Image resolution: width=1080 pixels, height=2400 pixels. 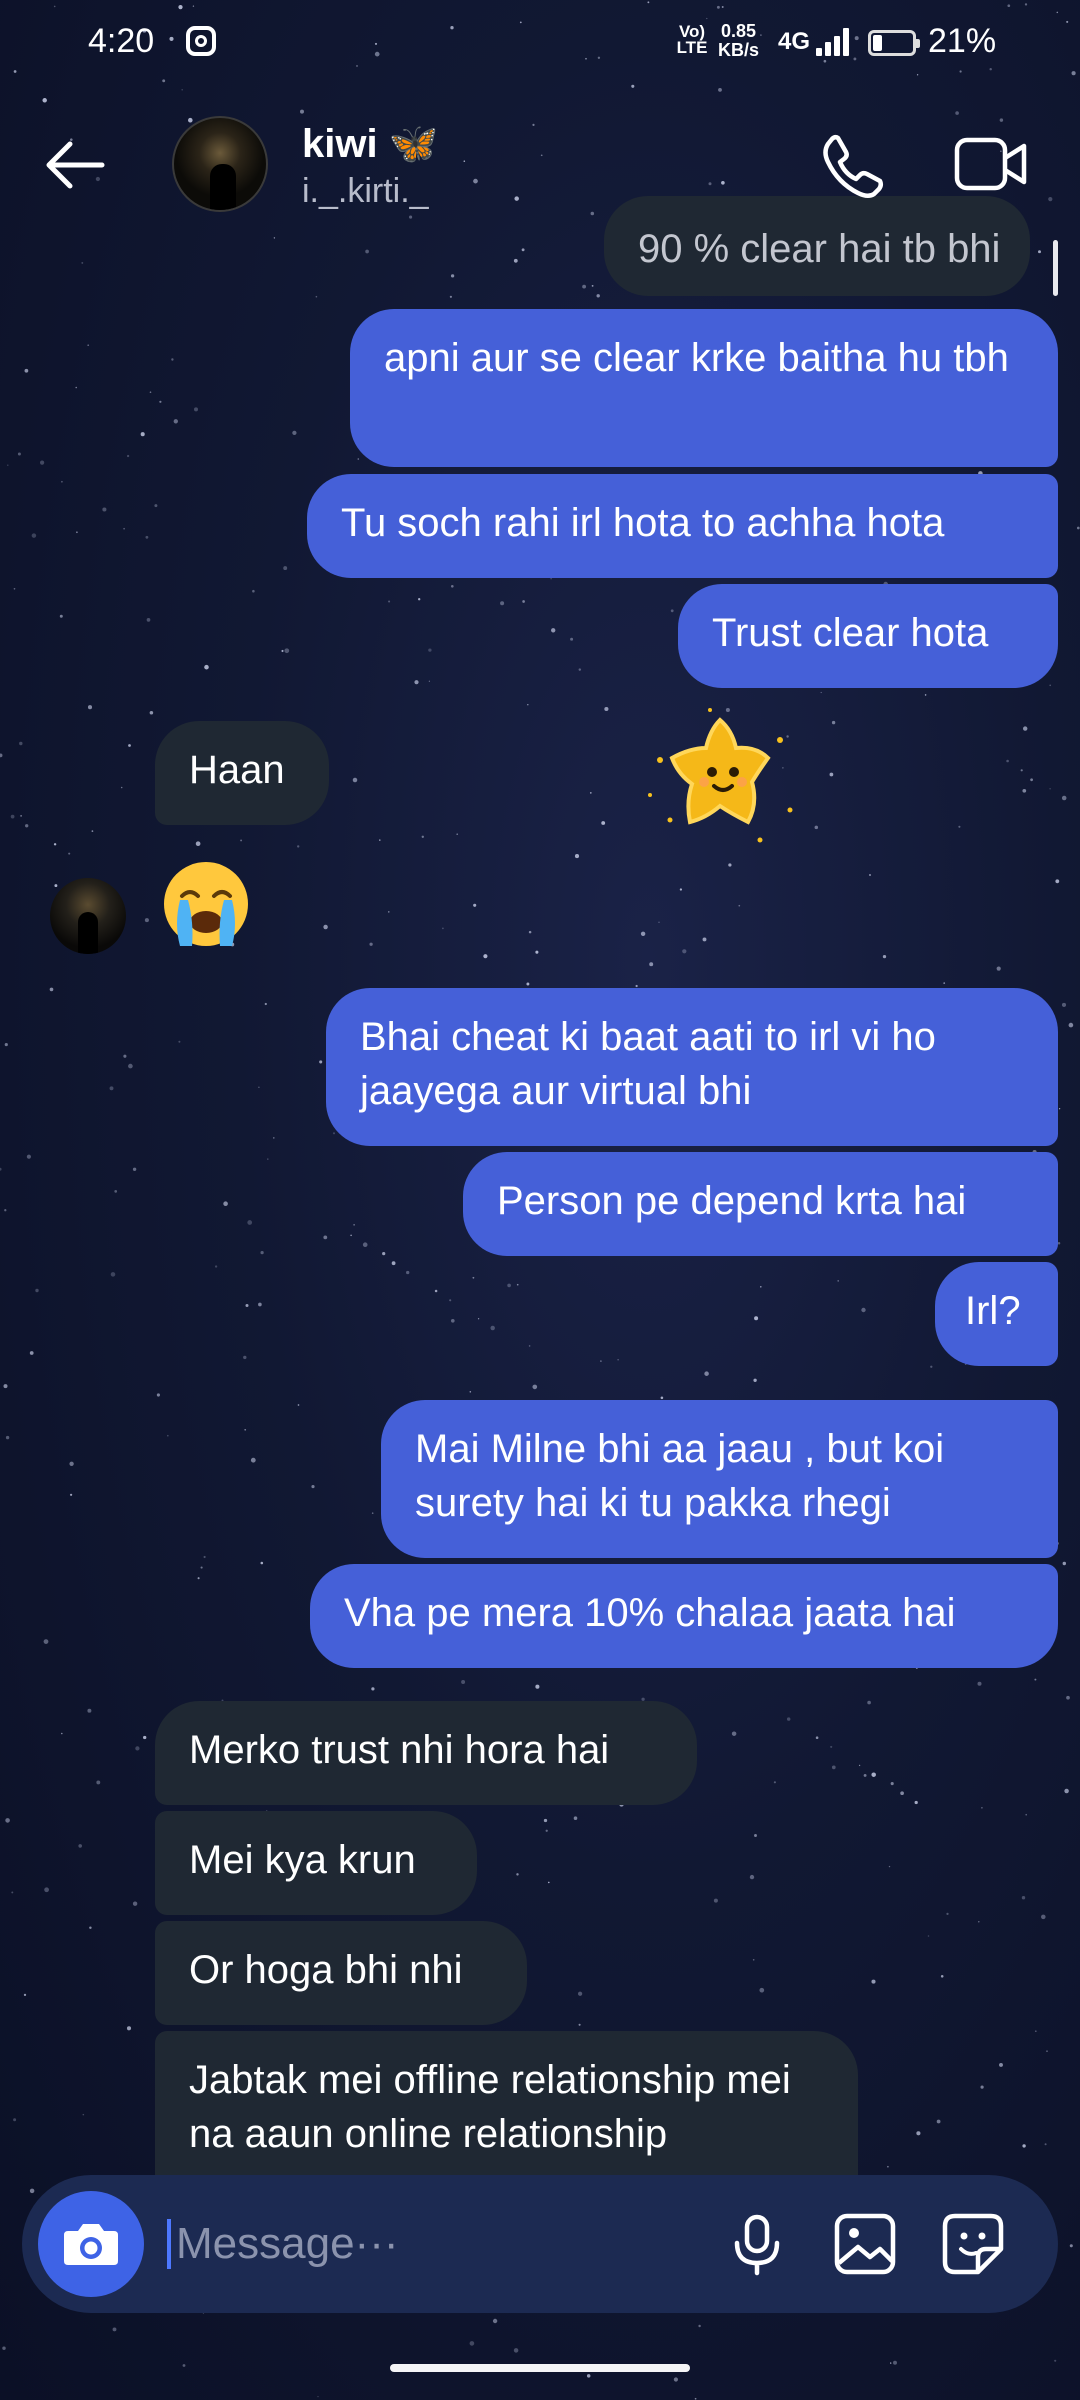 What do you see at coordinates (704, 388) in the screenshot?
I see `message-bubble-outgoing: apni aur se clear krke baitha hu tbh` at bounding box center [704, 388].